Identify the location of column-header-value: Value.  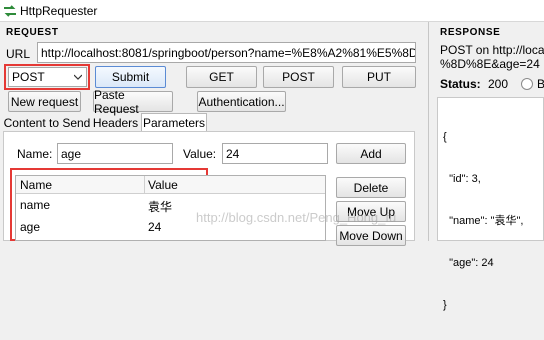
(163, 185).